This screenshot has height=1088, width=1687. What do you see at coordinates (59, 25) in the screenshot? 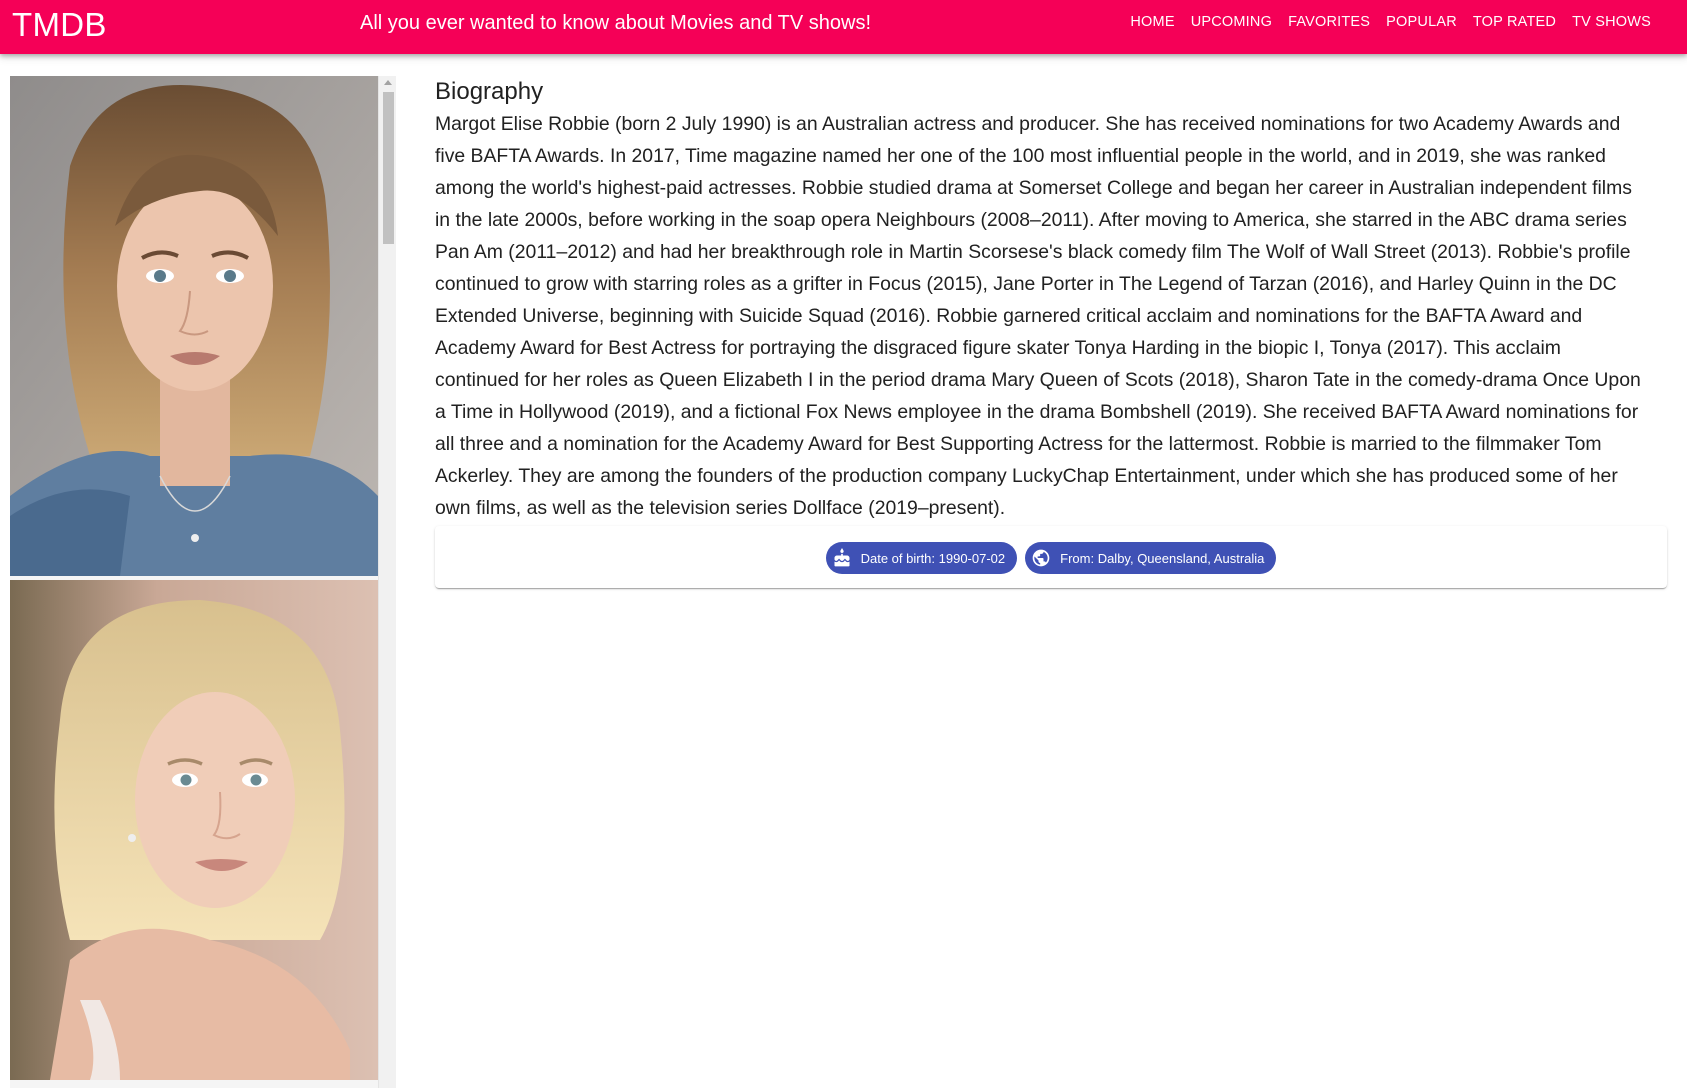
I see `brand-logo: TMDB` at bounding box center [59, 25].